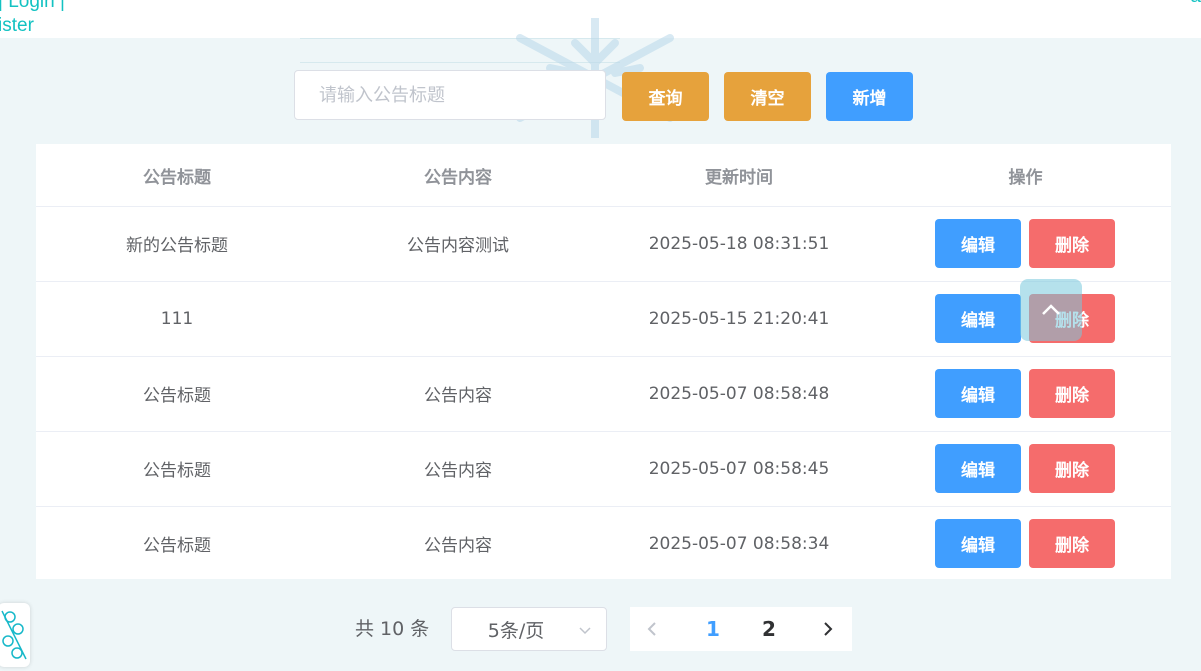 The width and height of the screenshot is (1201, 671). What do you see at coordinates (603, 543) in the screenshot?
I see `table-row: 公告标题 公告内容 2025-05-07 08:58:34 编辑 删除` at bounding box center [603, 543].